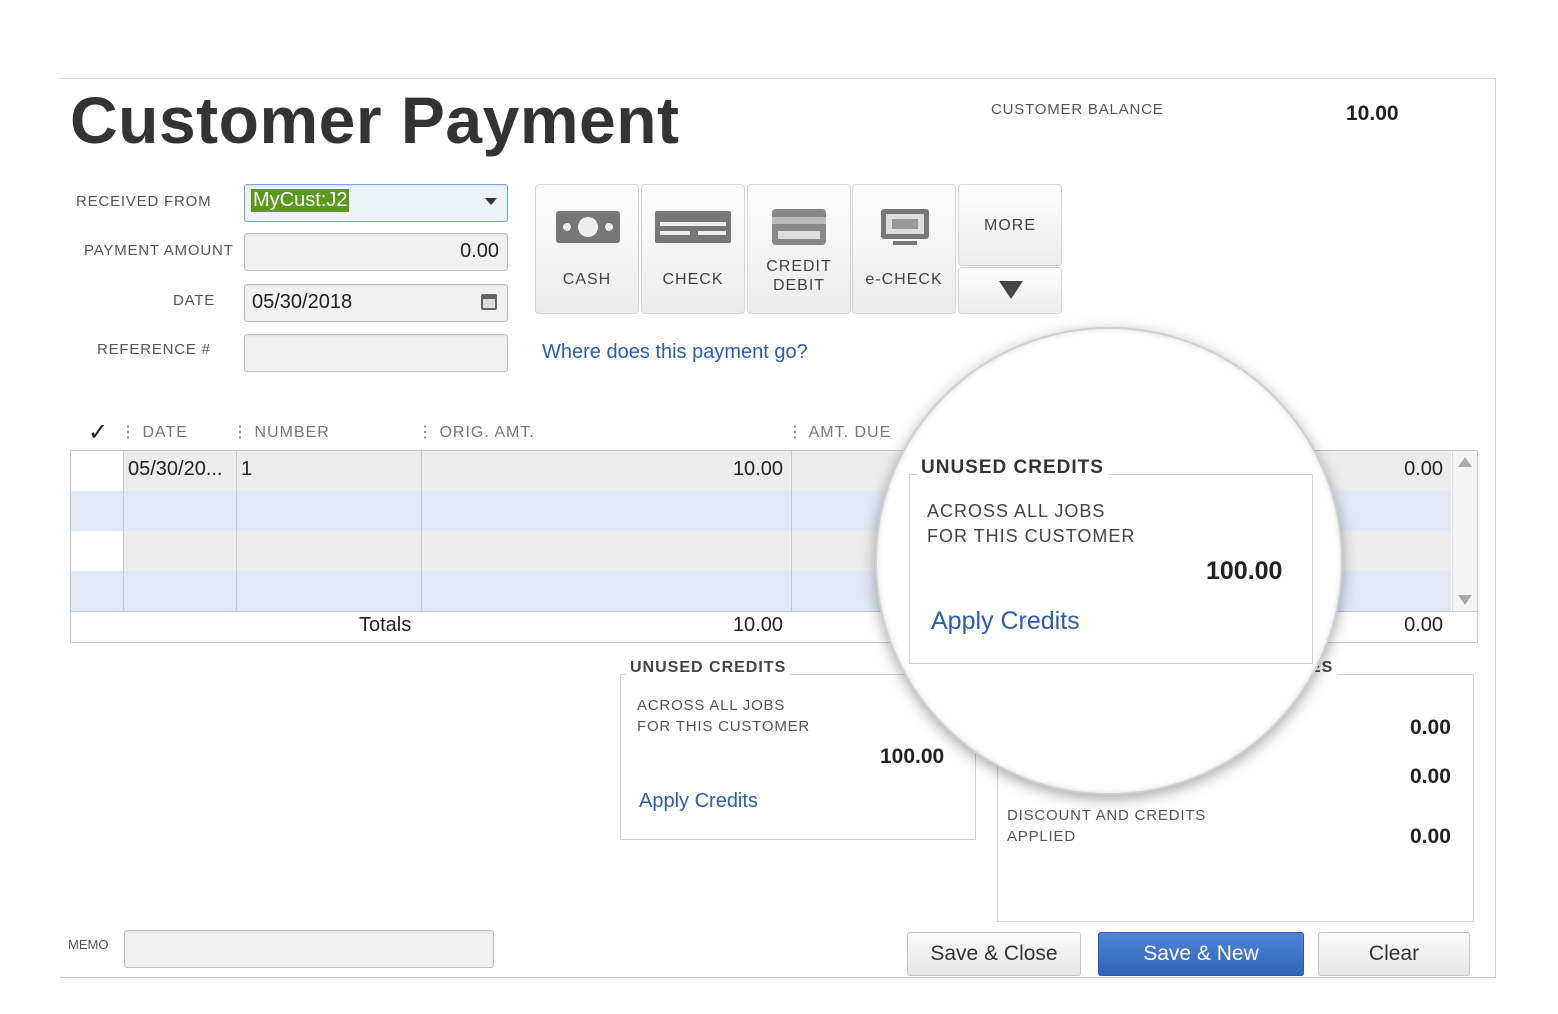 This screenshot has height=1014, width=1558. What do you see at coordinates (1107, 815) in the screenshot?
I see `discount-credits-label-1: DISCOUNT AND CREDITS` at bounding box center [1107, 815].